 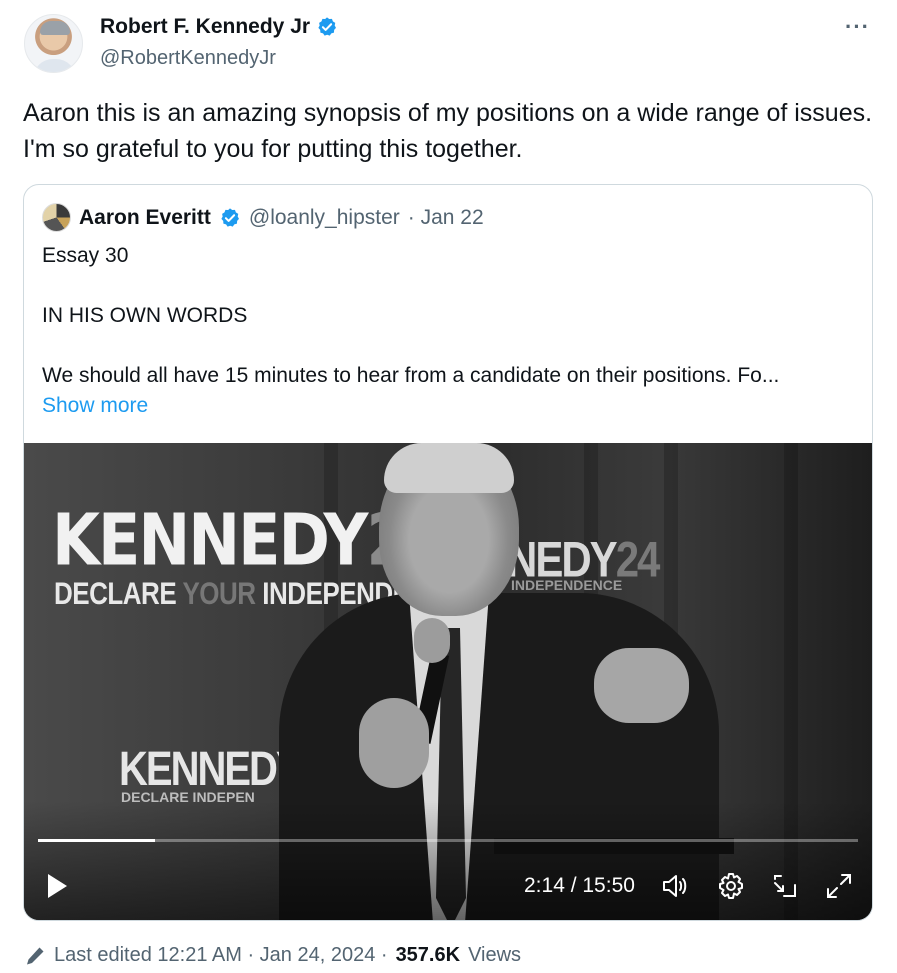 What do you see at coordinates (55, 28) in the screenshot?
I see `avatar-hair` at bounding box center [55, 28].